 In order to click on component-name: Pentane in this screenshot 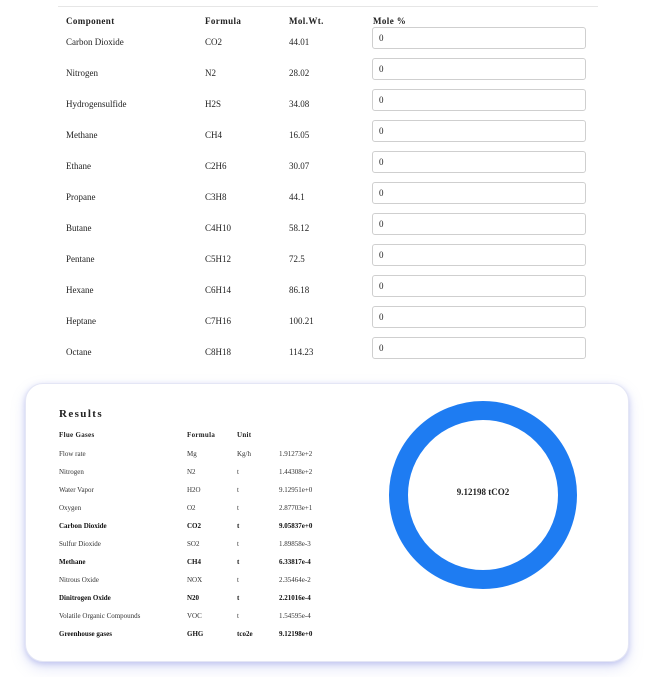, I will do `click(80, 259)`.